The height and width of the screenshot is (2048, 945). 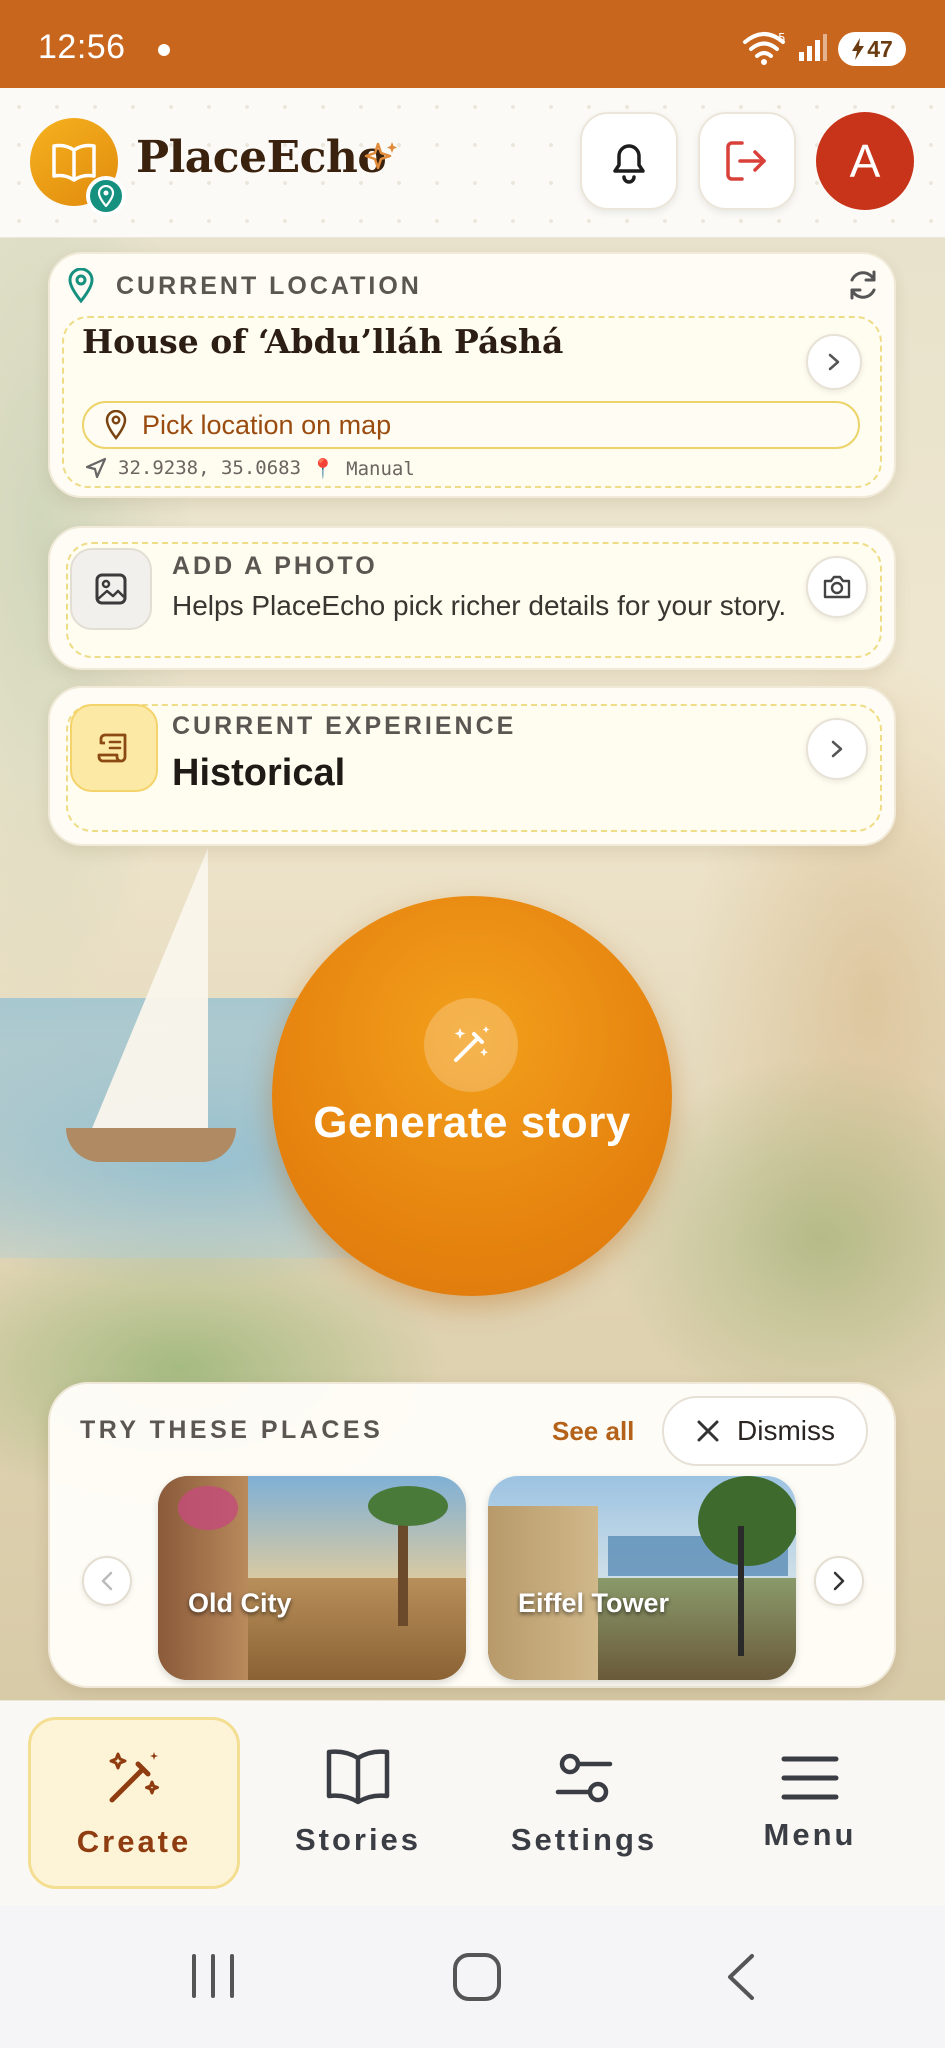 I want to click on system-navigation-bar, so click(x=472, y=1977).